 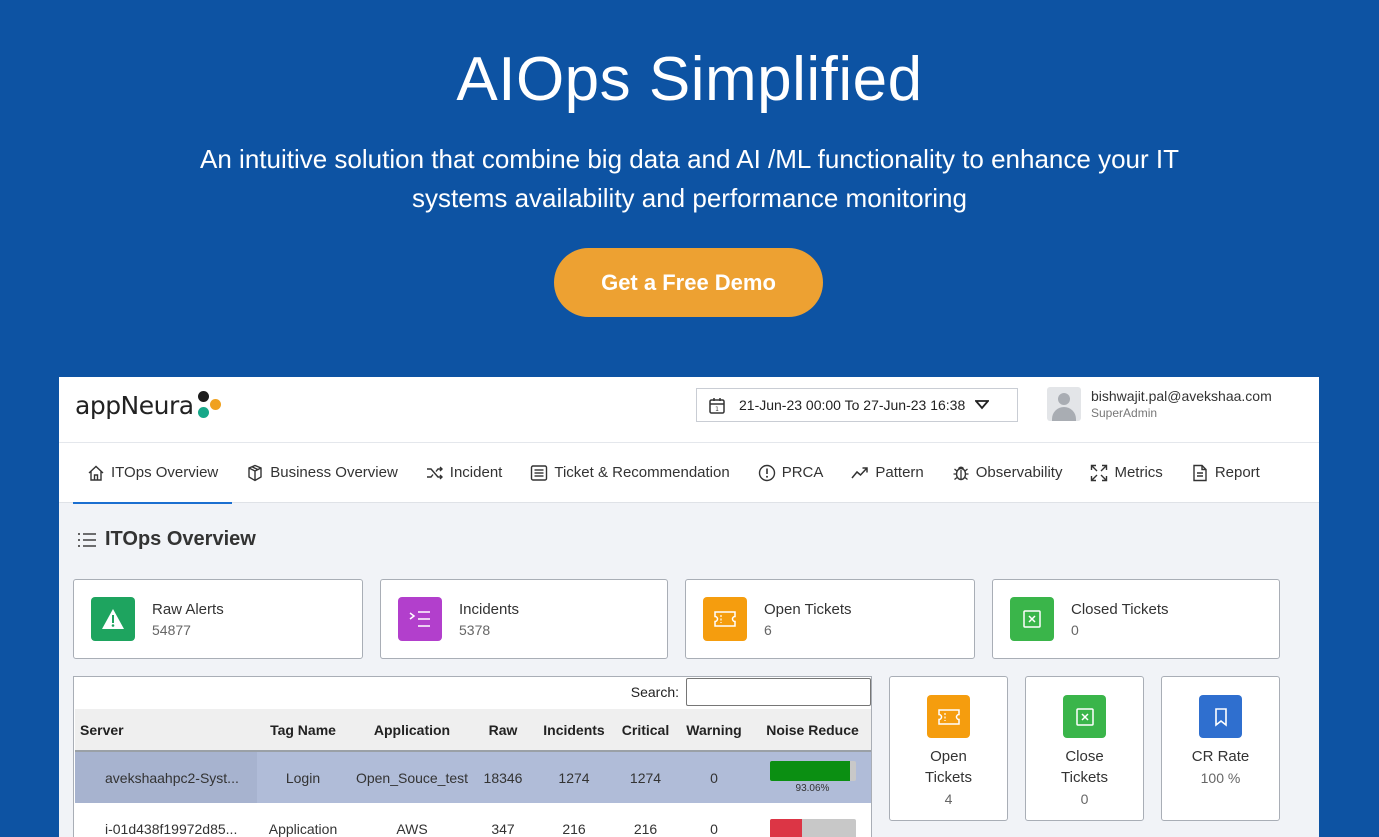 I want to click on tab-itops-overview: ITOps Overview, so click(x=153, y=473).